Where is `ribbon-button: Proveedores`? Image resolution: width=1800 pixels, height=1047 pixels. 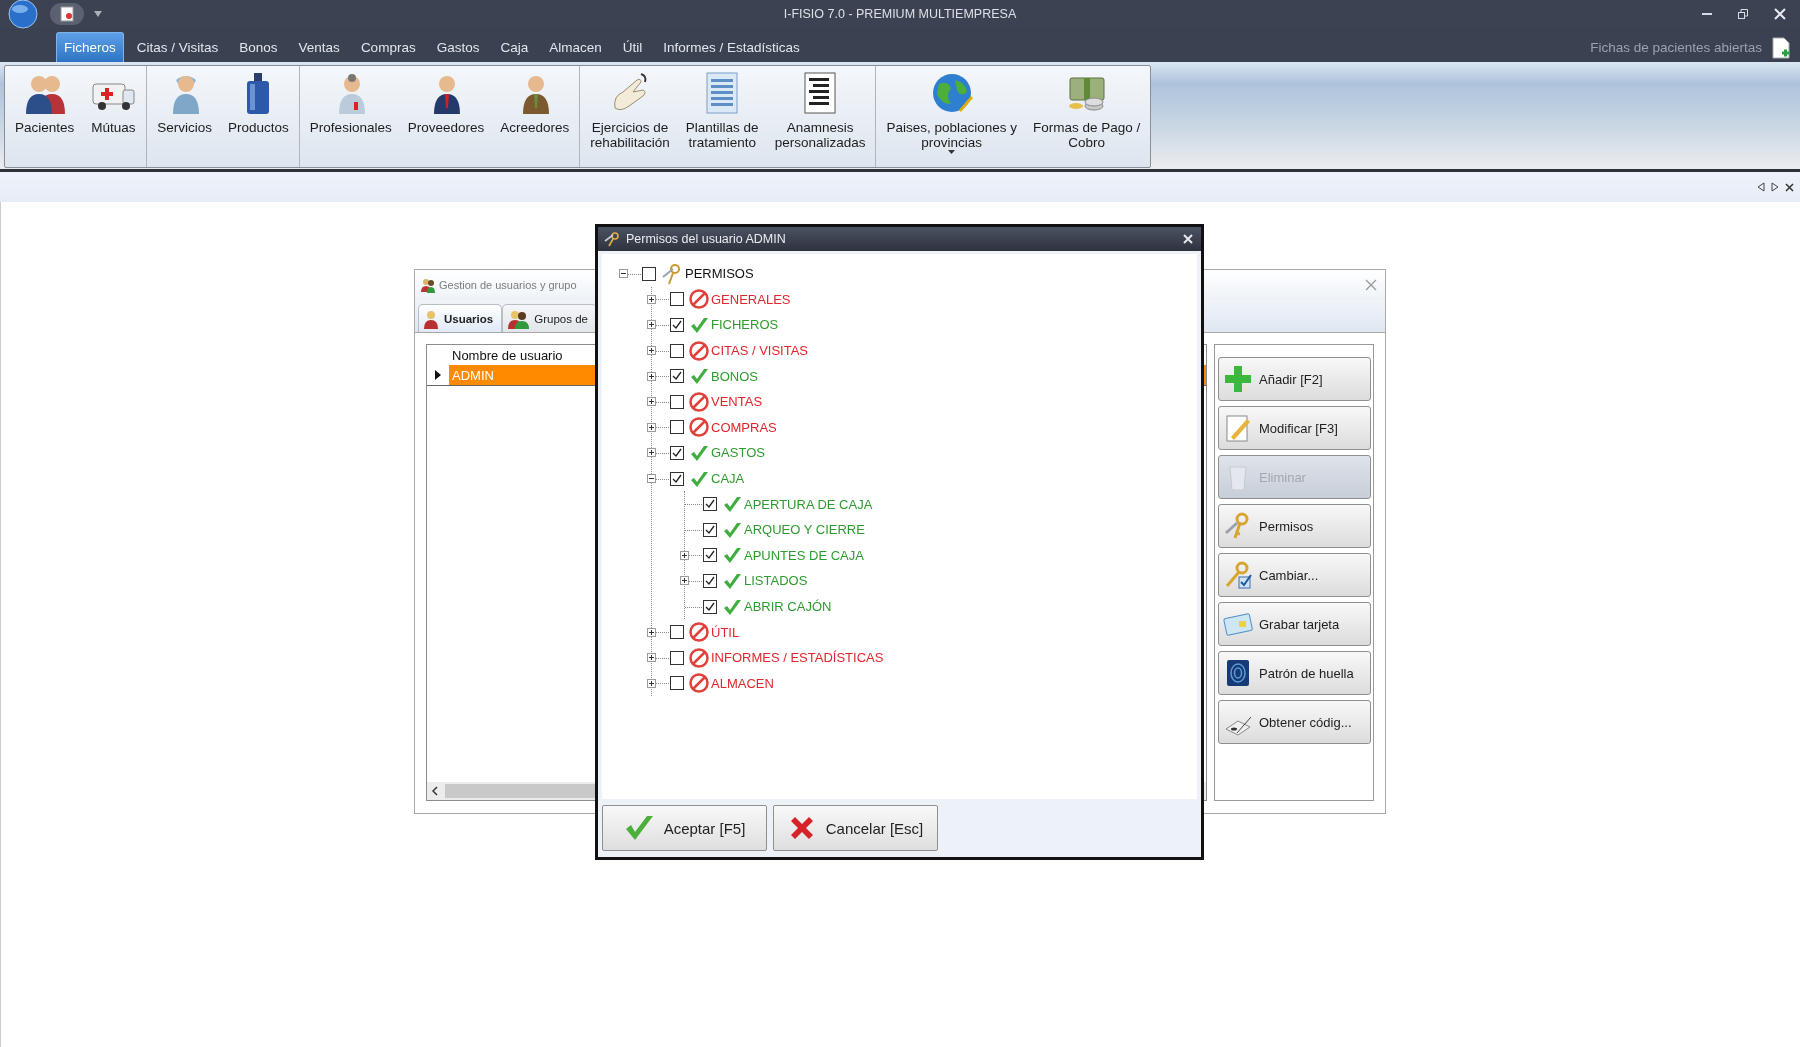 ribbon-button: Proveedores is located at coordinates (446, 116).